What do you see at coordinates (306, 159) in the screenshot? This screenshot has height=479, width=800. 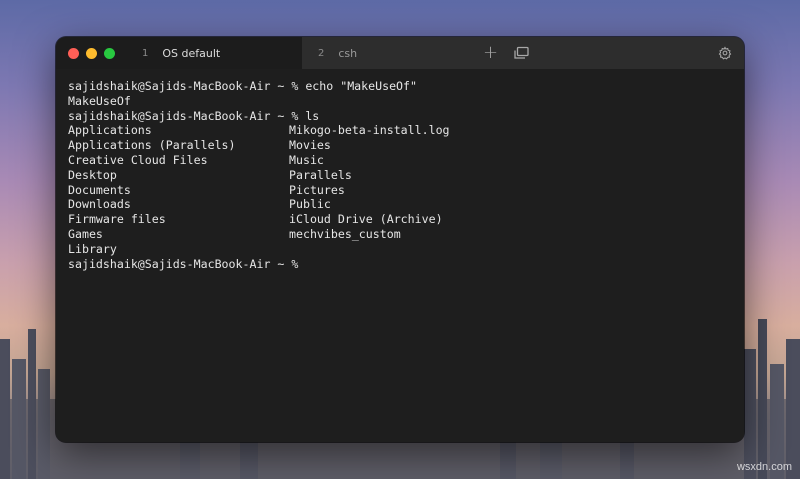 I see `ls-entry: Music` at bounding box center [306, 159].